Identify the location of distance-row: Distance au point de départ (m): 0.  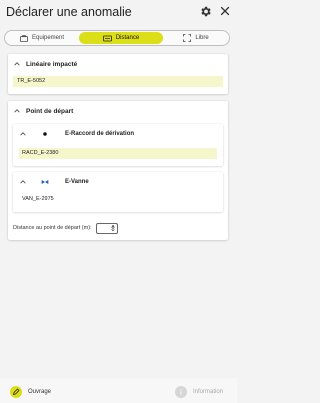
(65, 228).